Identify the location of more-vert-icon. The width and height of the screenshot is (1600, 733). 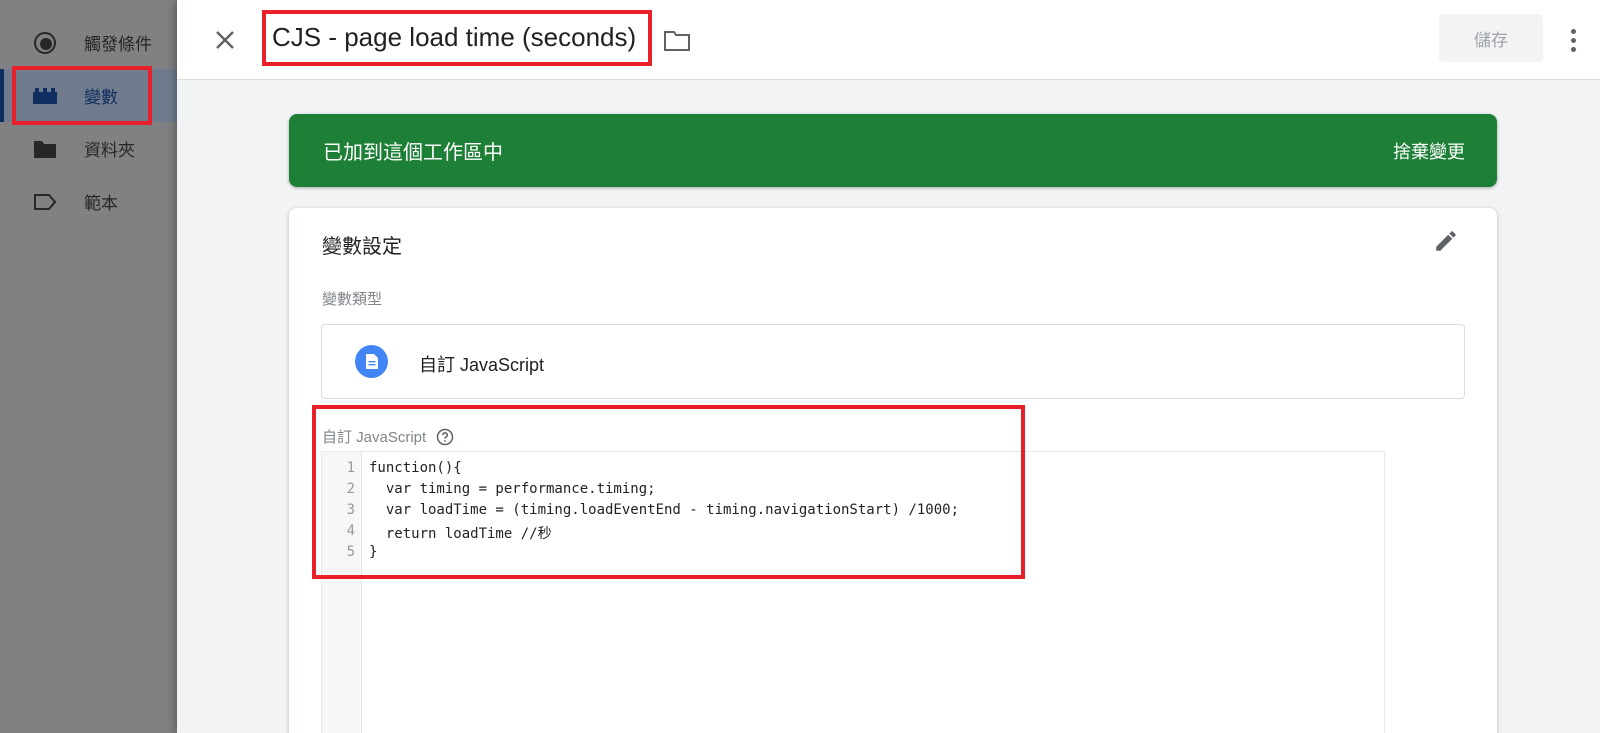
(1573, 31).